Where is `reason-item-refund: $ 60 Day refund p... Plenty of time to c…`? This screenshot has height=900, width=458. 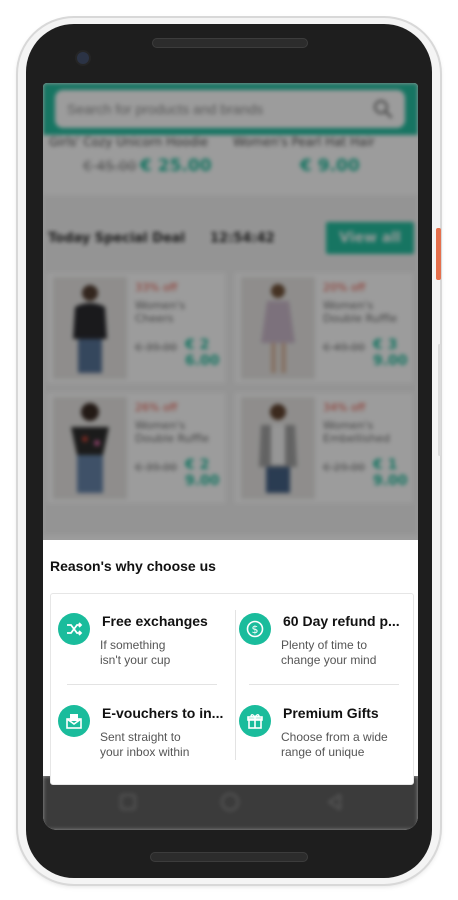 reason-item-refund: $ 60 Day refund p... Plenty of time to c… is located at coordinates (324, 649).